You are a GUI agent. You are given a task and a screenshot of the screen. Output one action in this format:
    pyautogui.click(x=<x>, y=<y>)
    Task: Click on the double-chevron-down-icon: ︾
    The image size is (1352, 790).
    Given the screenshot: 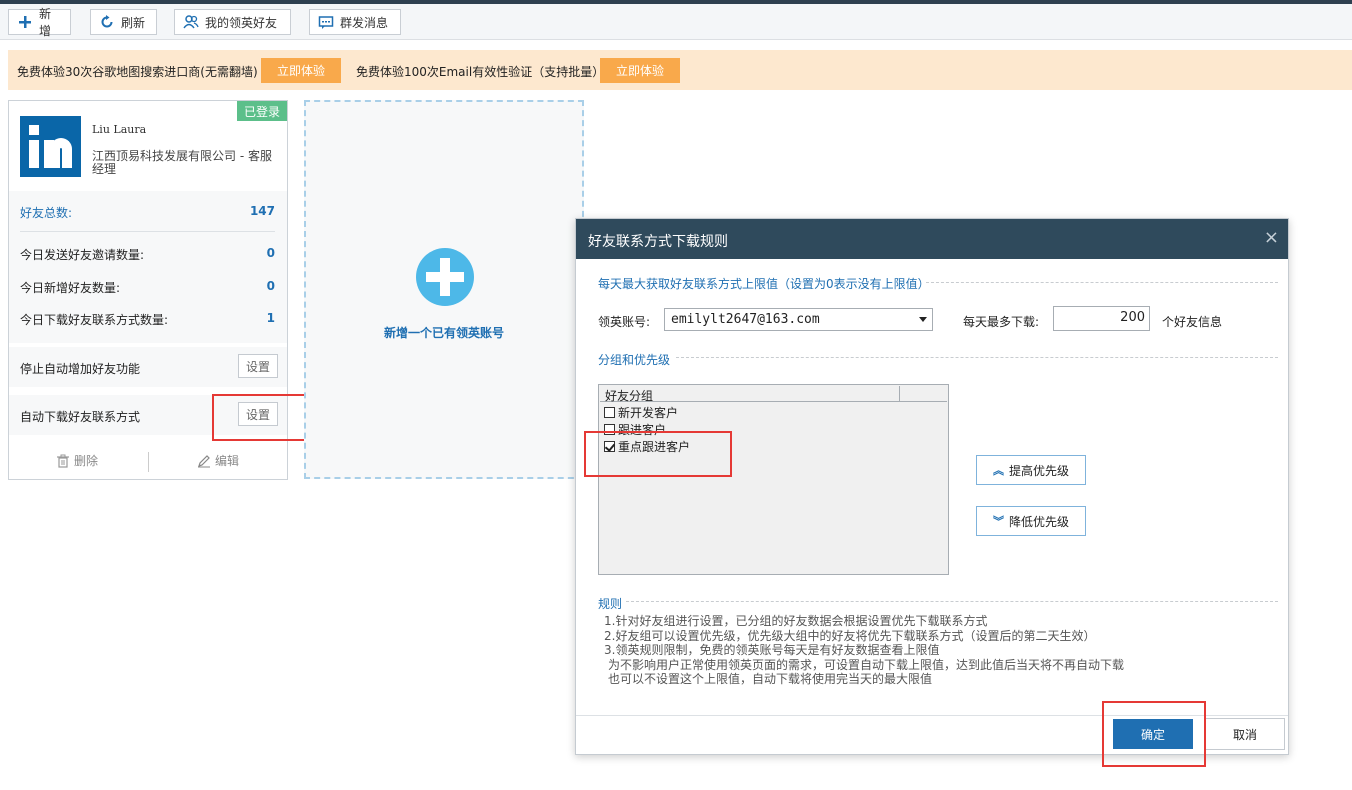 What is the action you would take?
    pyautogui.click(x=998, y=521)
    